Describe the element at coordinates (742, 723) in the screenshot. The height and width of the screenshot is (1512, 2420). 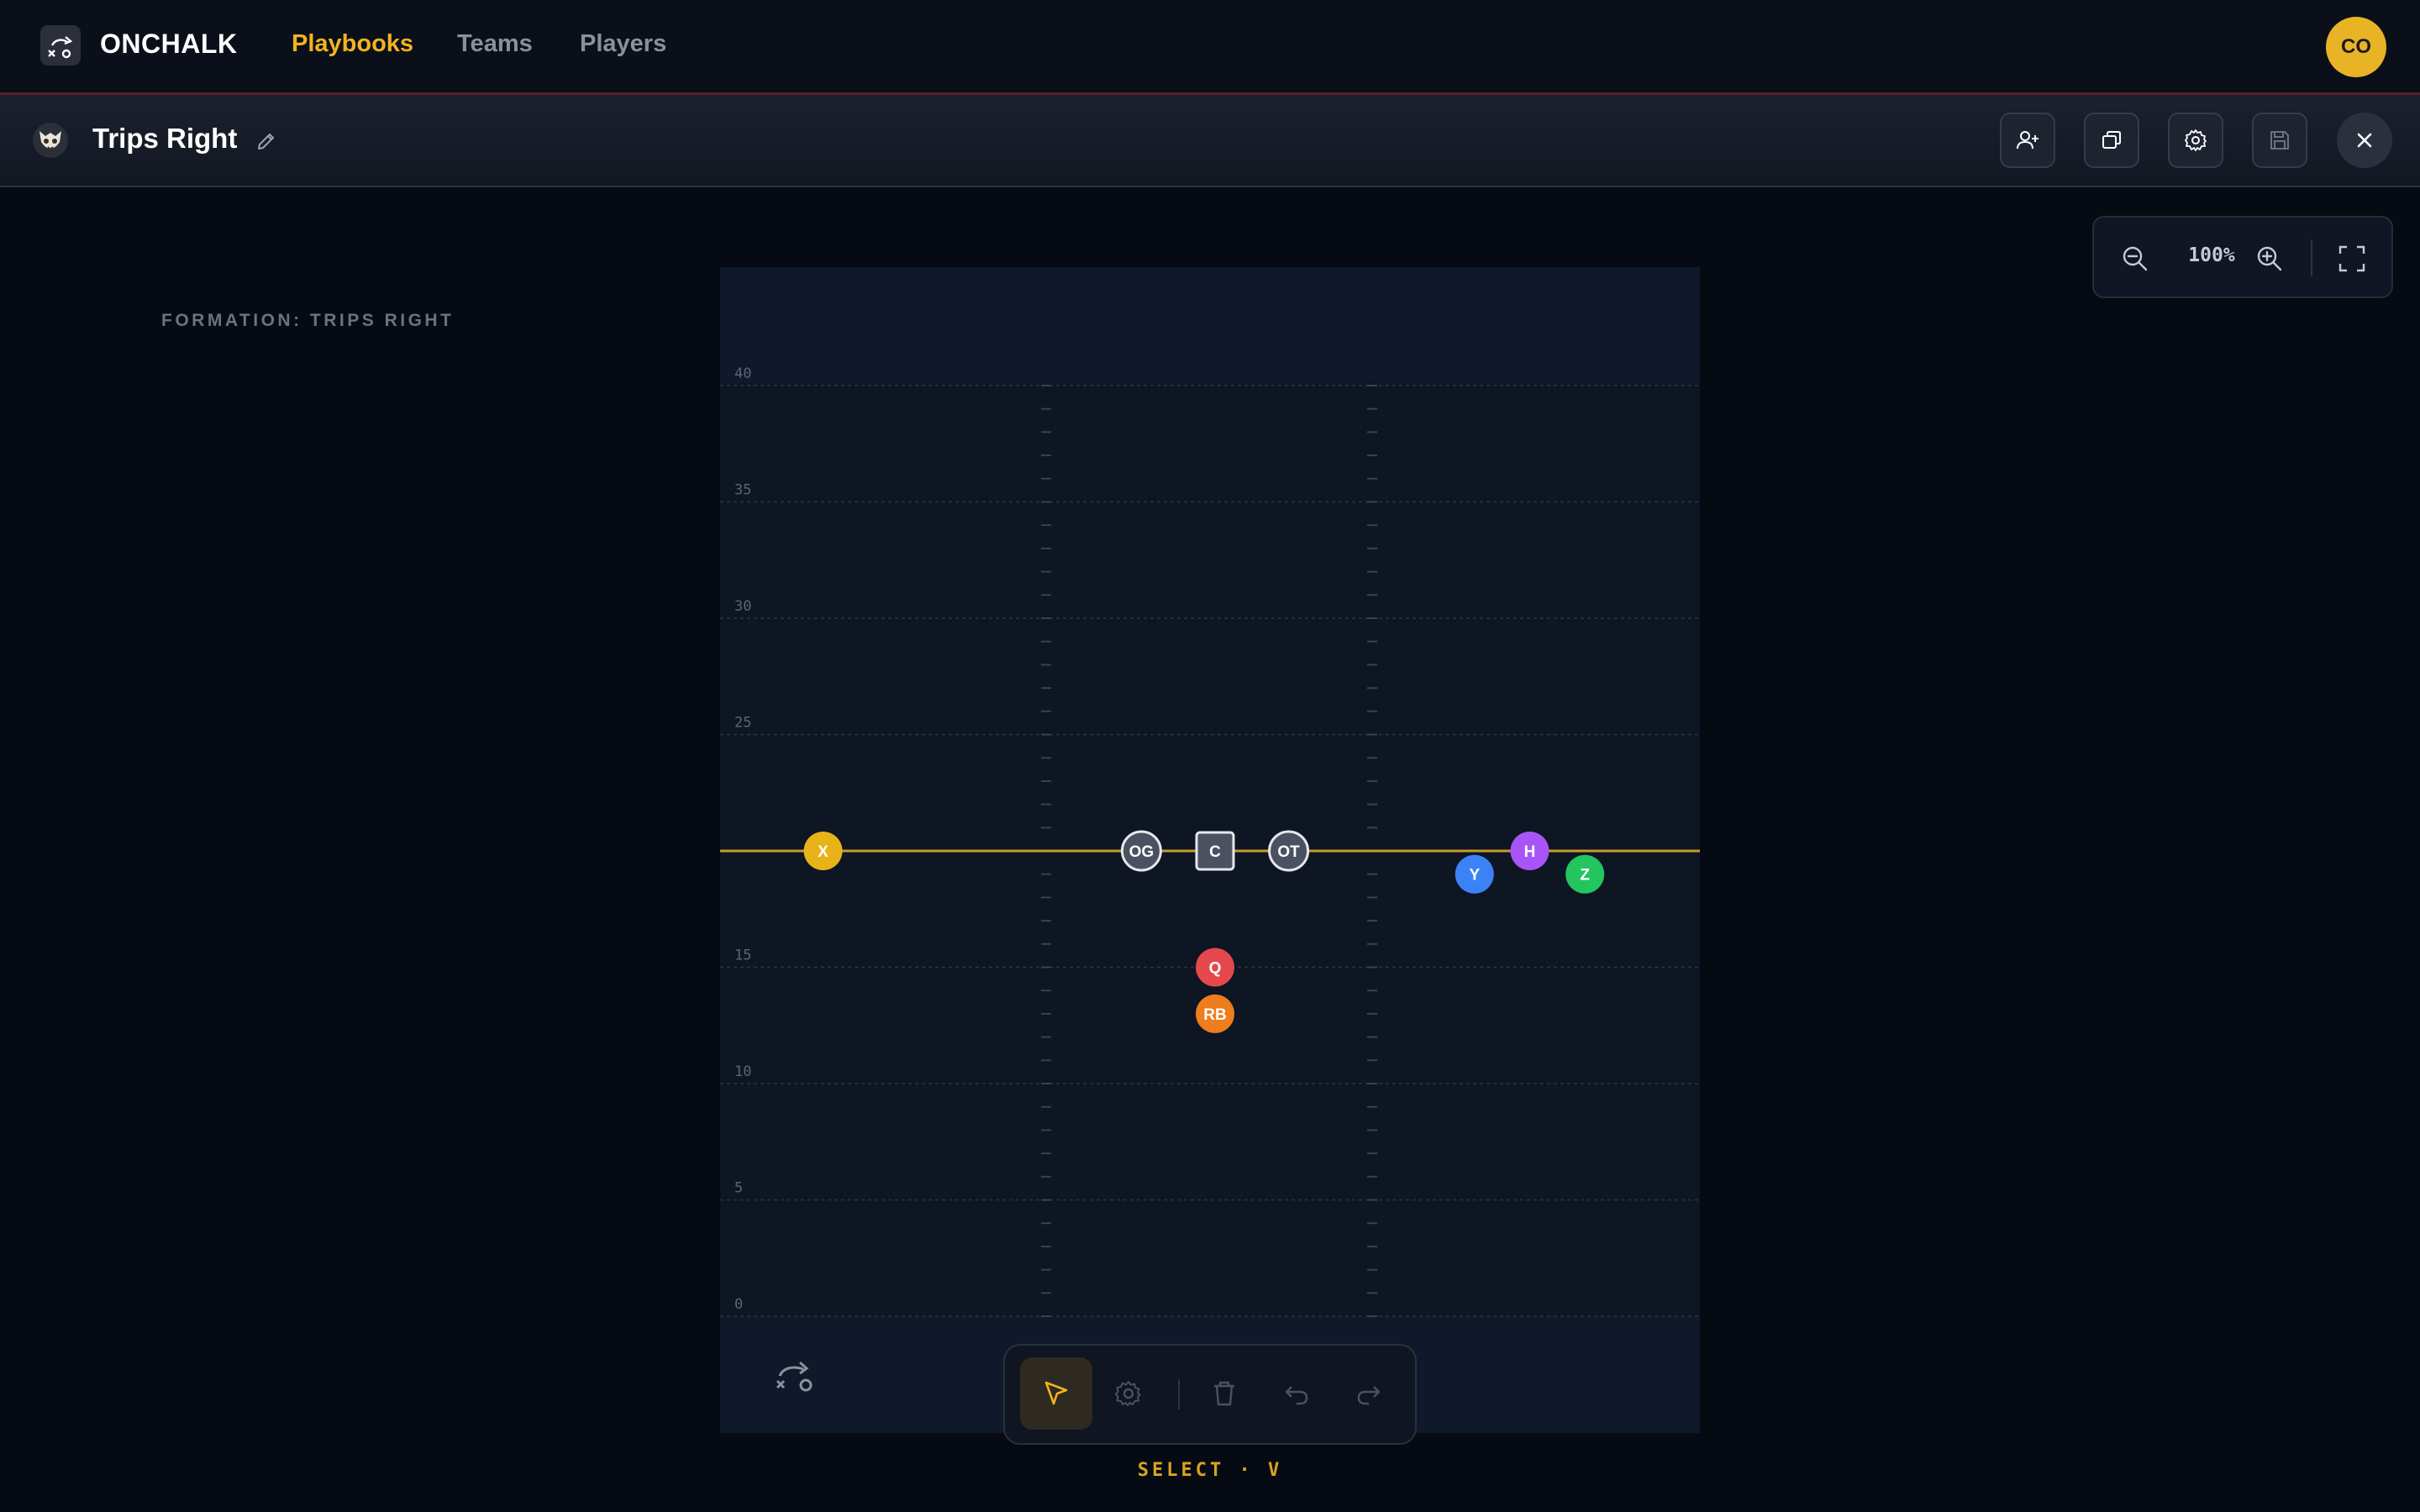
I see `yard-label: 25` at that location.